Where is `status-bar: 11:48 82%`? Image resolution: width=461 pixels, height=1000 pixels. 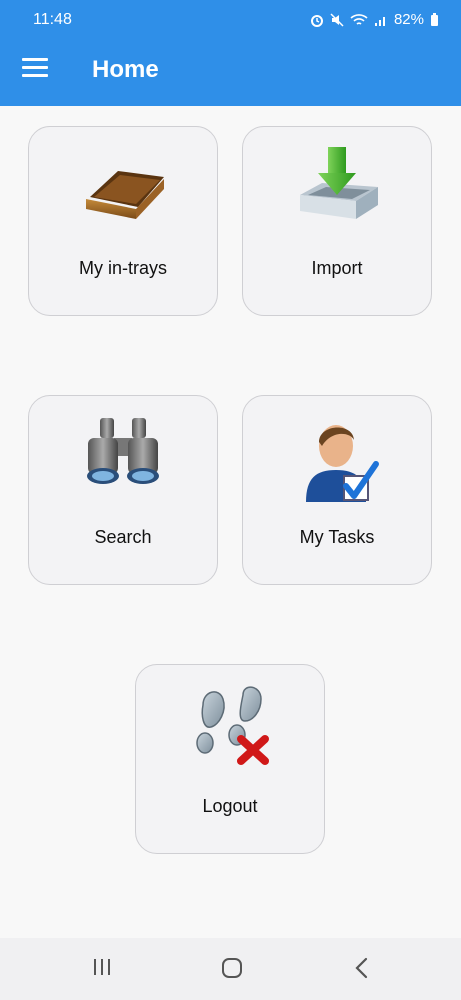
status-bar: 11:48 82% is located at coordinates (230, 17).